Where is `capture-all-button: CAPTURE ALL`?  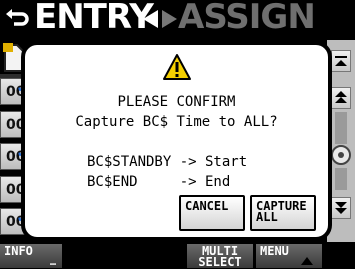
capture-all-button: CAPTURE ALL is located at coordinates (283, 213).